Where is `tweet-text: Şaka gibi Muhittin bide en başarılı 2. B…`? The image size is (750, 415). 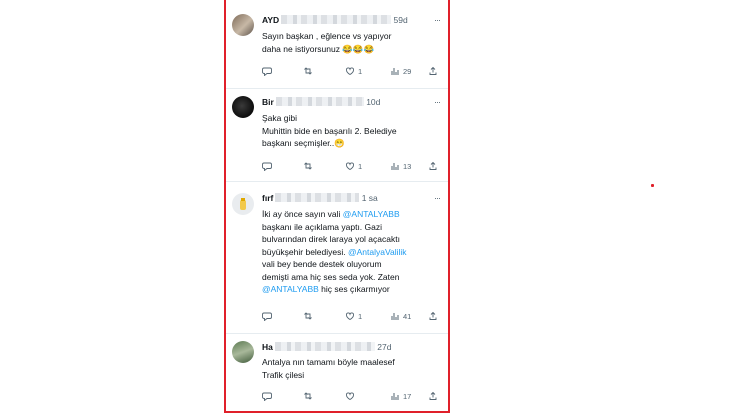 tweet-text: Şaka gibi Muhittin bide en başarılı 2. B… is located at coordinates (329, 130).